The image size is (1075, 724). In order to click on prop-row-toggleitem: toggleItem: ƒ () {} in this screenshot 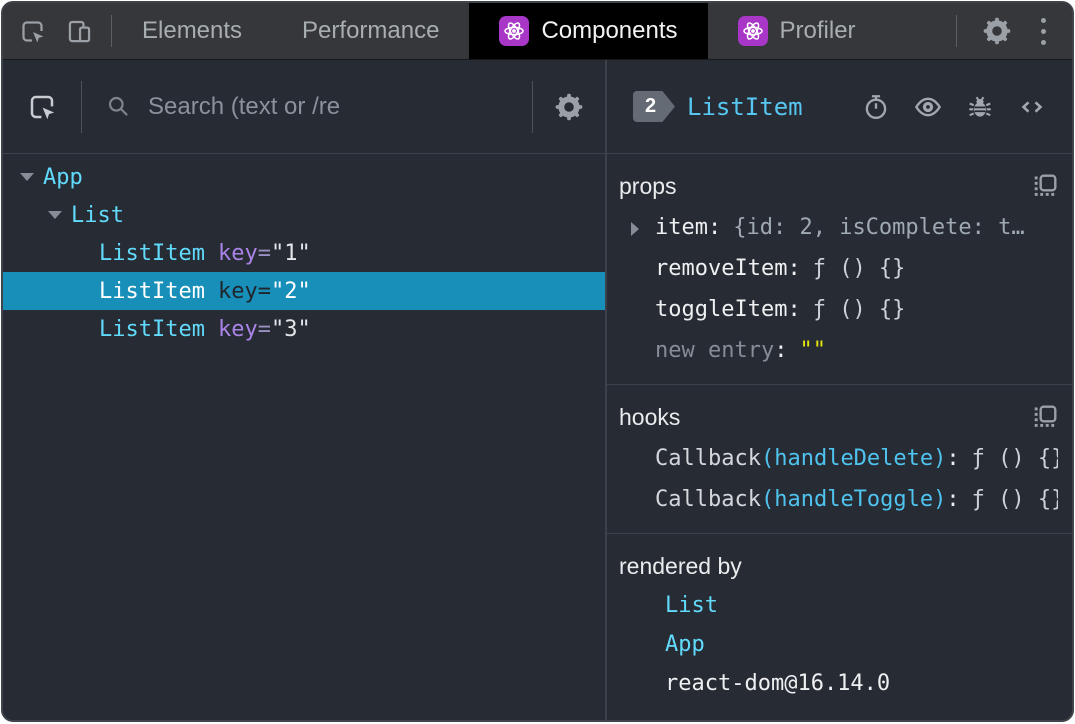, I will do `click(838, 310)`.